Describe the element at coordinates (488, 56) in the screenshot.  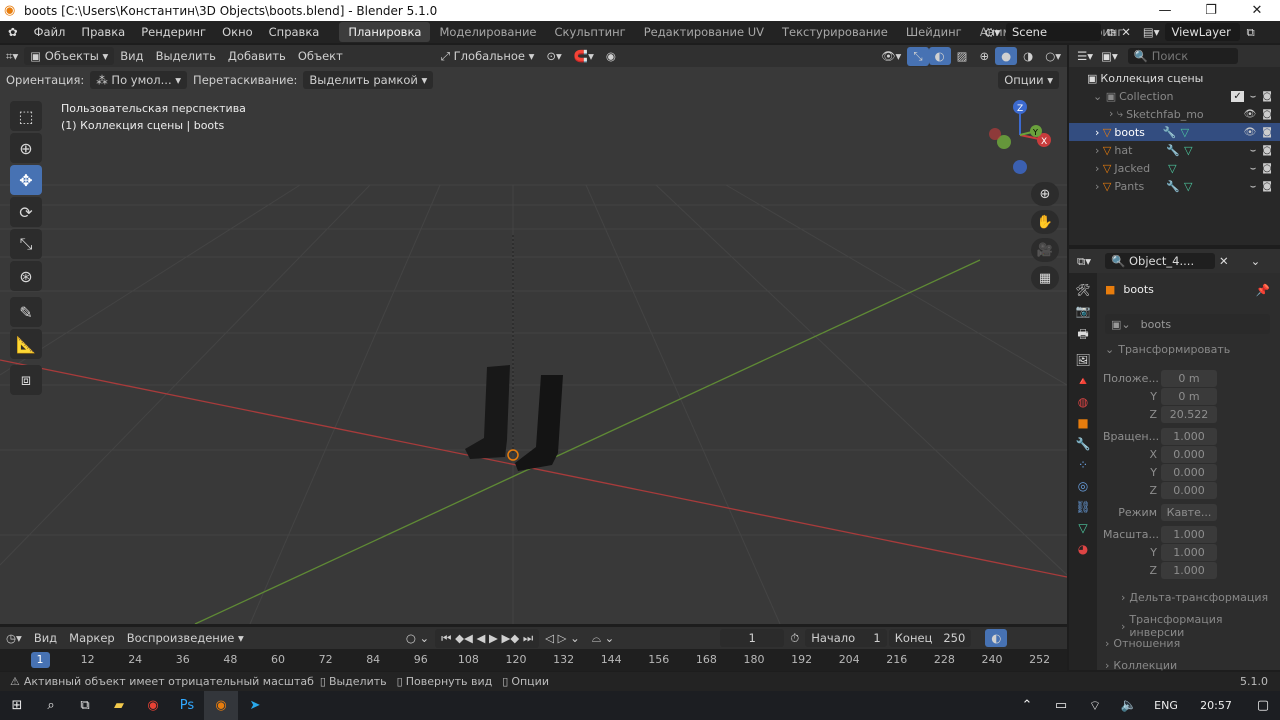
I see `transform-orientation: ⤢ Глобальное ▾` at that location.